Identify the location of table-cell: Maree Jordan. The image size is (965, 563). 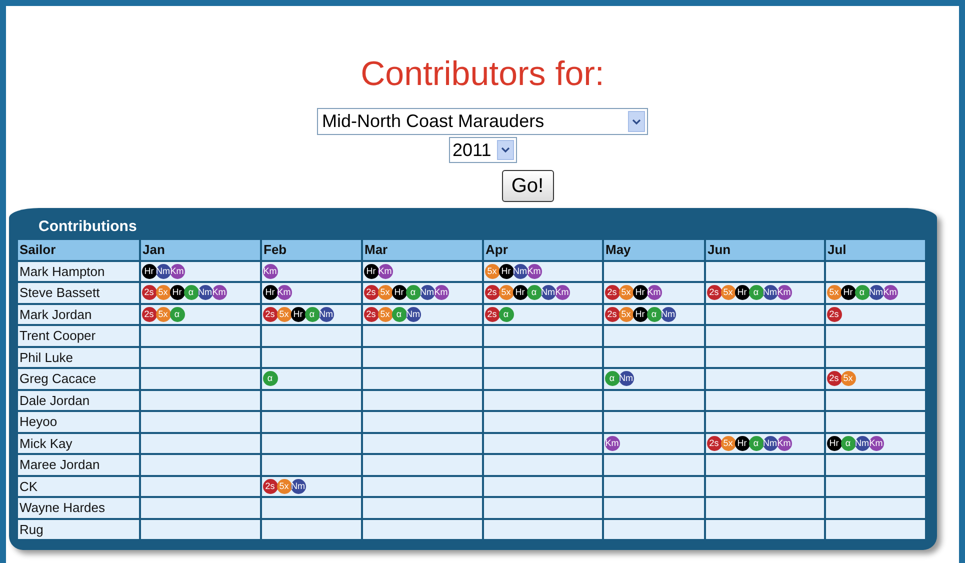
(78, 465).